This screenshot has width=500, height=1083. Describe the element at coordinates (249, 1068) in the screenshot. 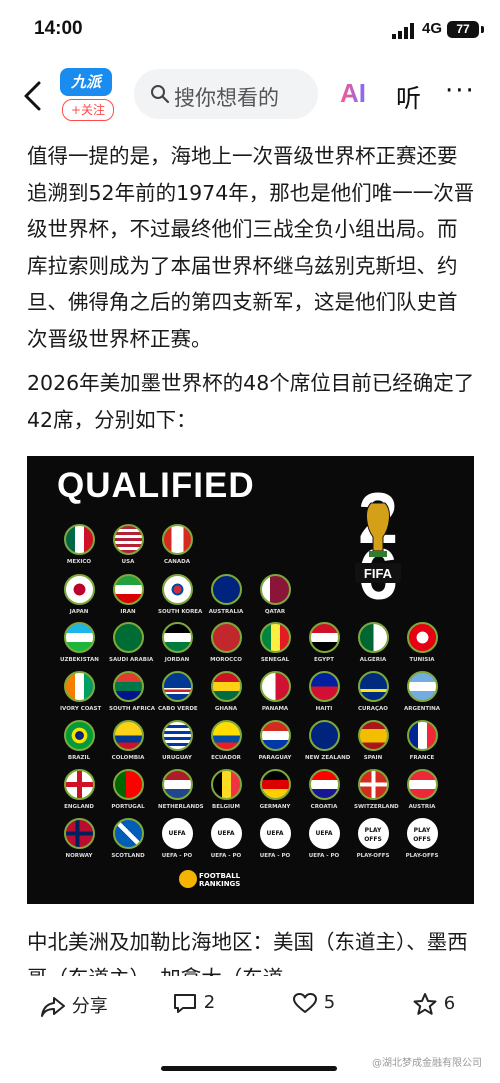

I see `home-indicator` at that location.